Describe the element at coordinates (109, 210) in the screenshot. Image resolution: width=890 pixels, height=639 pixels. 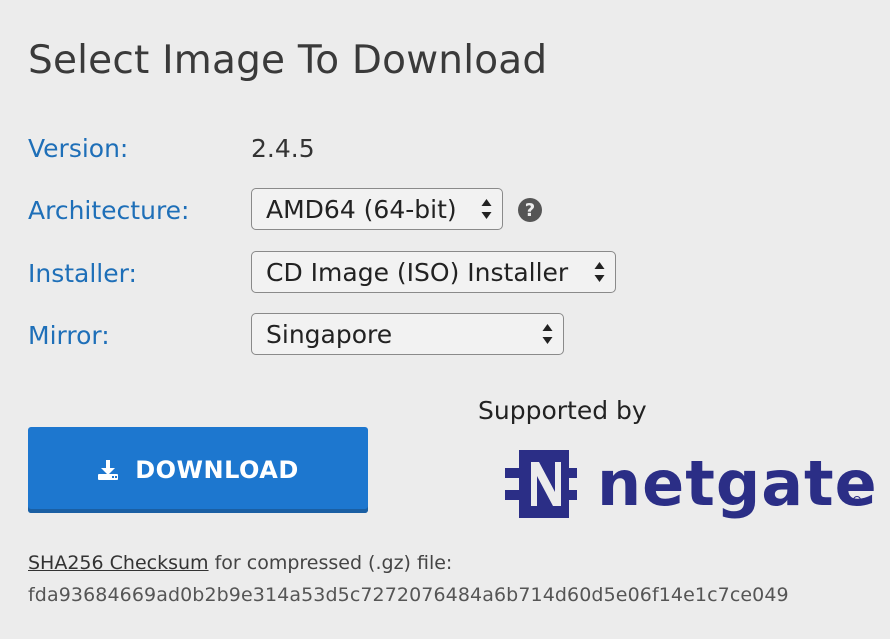
I see `architecture-label: Architecture:` at that location.